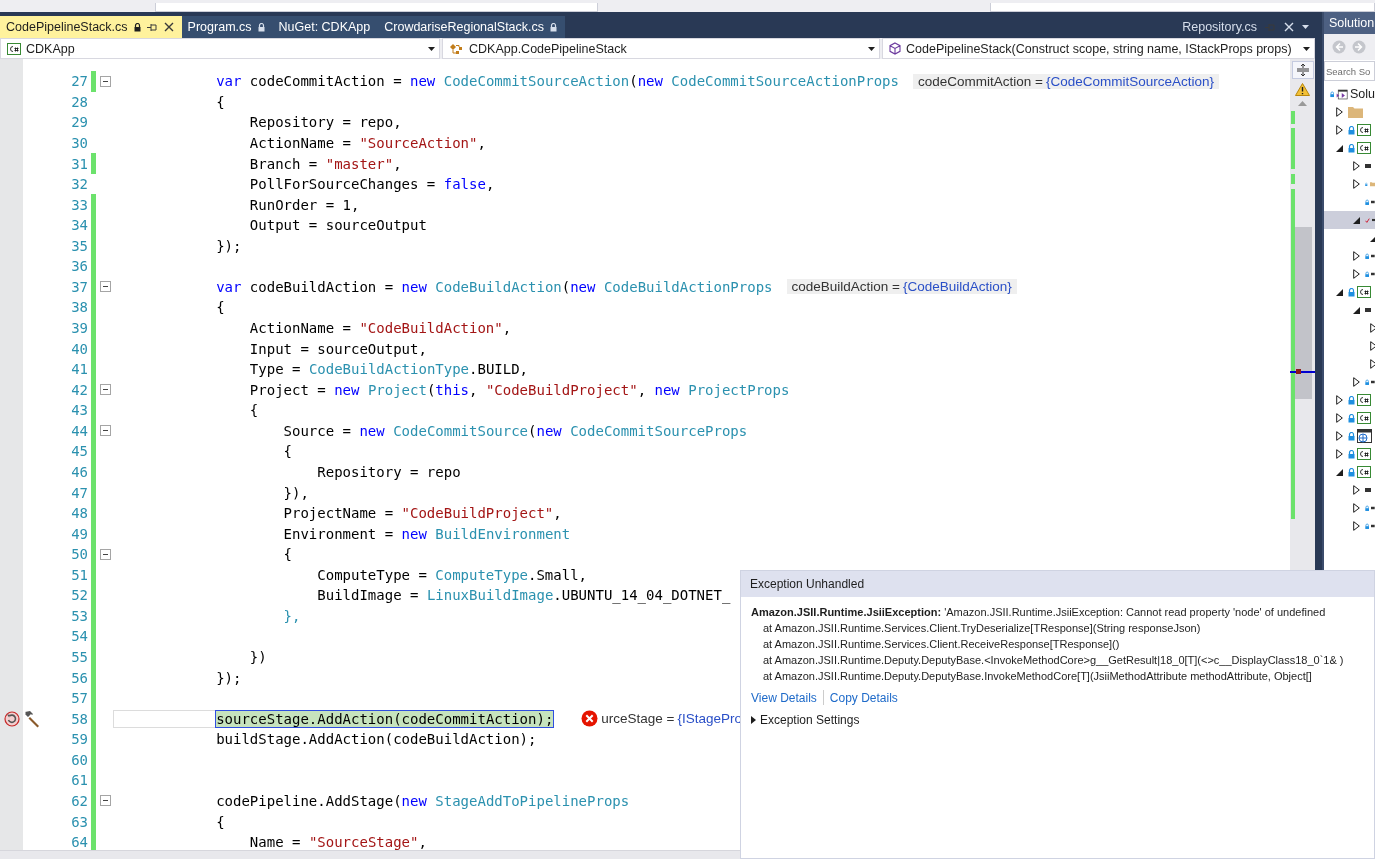 The width and height of the screenshot is (1375, 859). What do you see at coordinates (367, 142) in the screenshot?
I see `code-line: ActionName = "SourceAction",` at bounding box center [367, 142].